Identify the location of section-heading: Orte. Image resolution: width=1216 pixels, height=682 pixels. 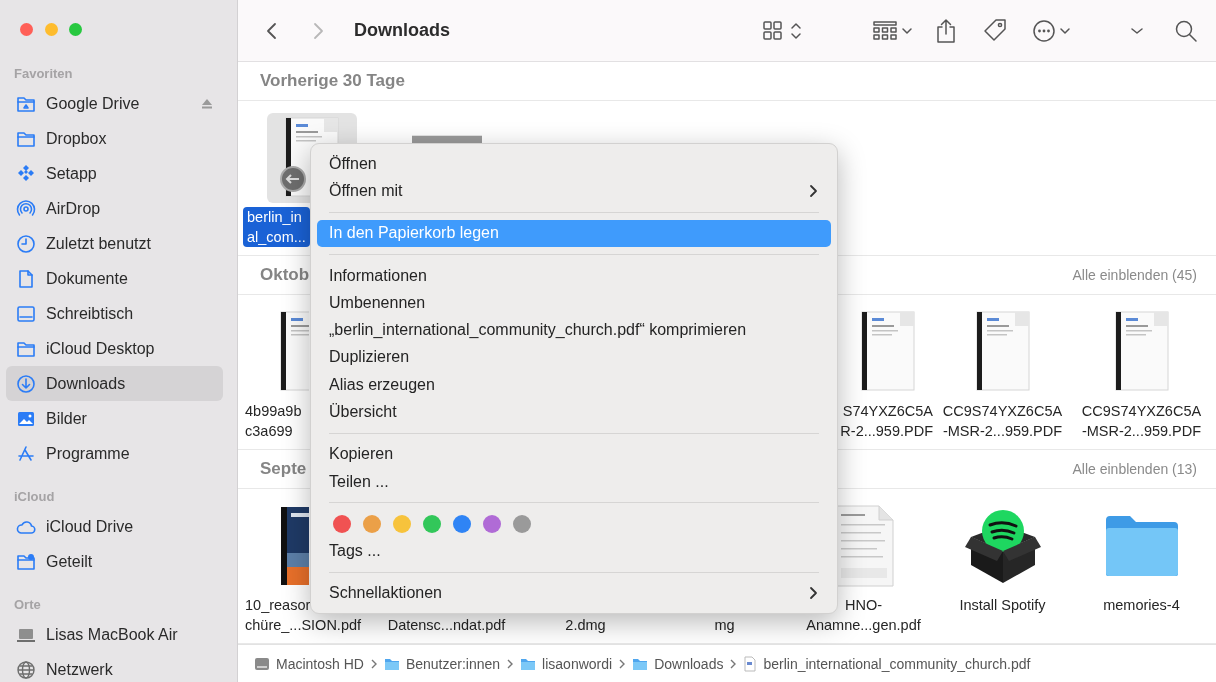
(27, 605).